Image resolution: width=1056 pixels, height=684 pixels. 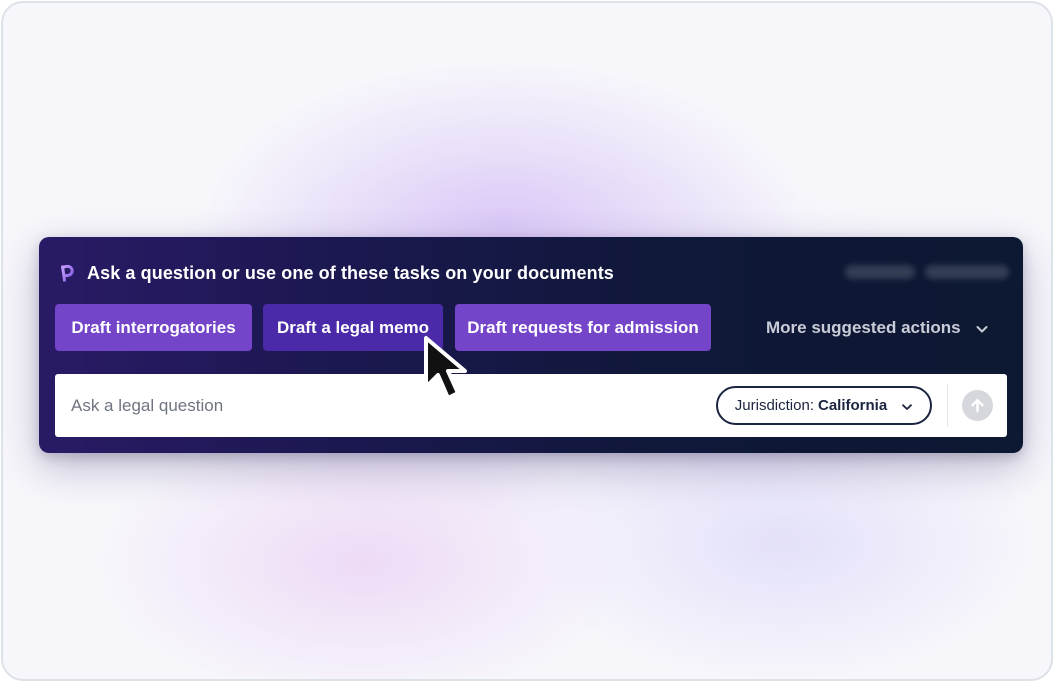 What do you see at coordinates (863, 327) in the screenshot?
I see `more-actions-label: More suggested actions` at bounding box center [863, 327].